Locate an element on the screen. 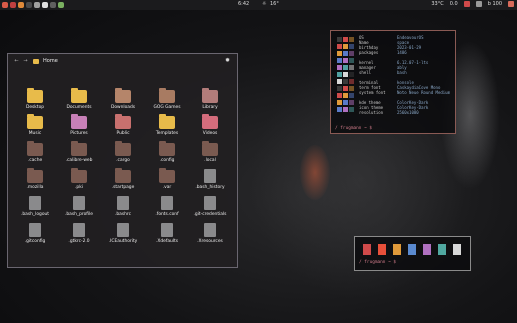  item-label: Public is located at coordinates (123, 133).